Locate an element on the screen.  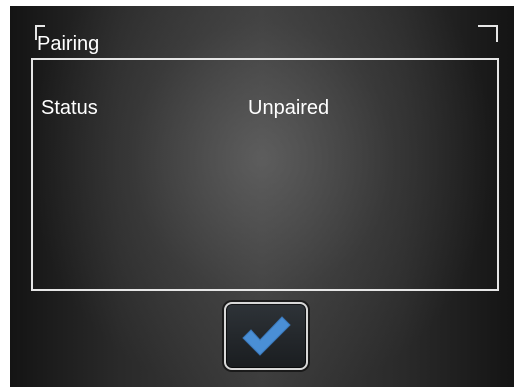
checkmark-icon is located at coordinates (266, 336).